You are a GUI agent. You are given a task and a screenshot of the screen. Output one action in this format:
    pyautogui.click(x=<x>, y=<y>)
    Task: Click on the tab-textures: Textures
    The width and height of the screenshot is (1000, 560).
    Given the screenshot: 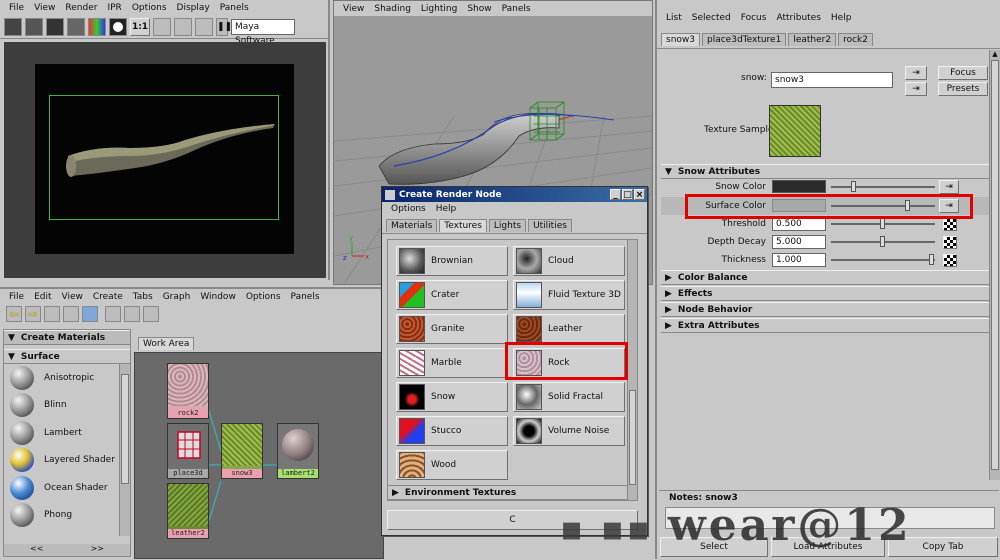 What is the action you would take?
    pyautogui.click(x=463, y=225)
    